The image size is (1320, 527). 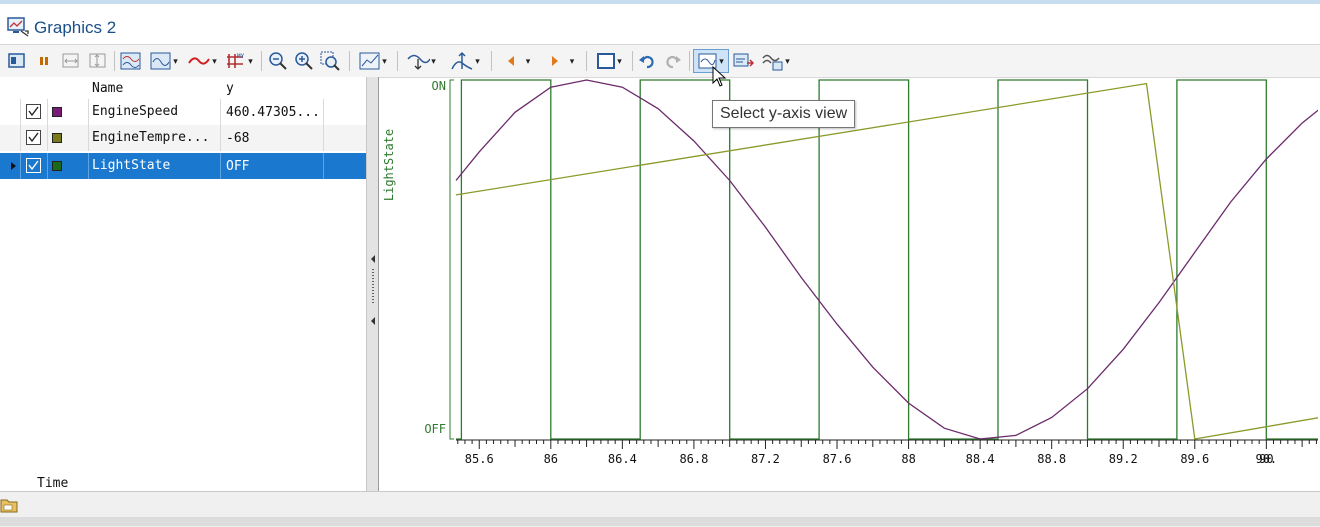 What do you see at coordinates (980, 459) in the screenshot?
I see `x-tick-label: 88.4` at bounding box center [980, 459].